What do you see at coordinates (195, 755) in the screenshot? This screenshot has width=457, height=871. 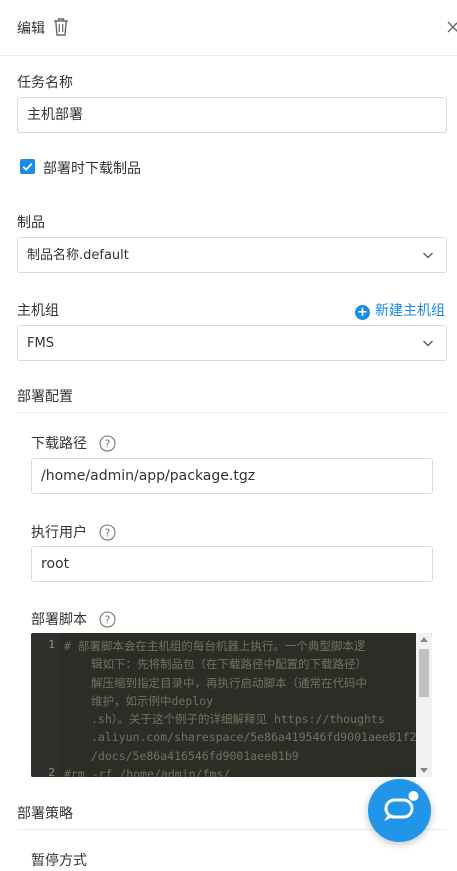 I see `code-line: /docs/5e86a416546fd9001aee81b9` at bounding box center [195, 755].